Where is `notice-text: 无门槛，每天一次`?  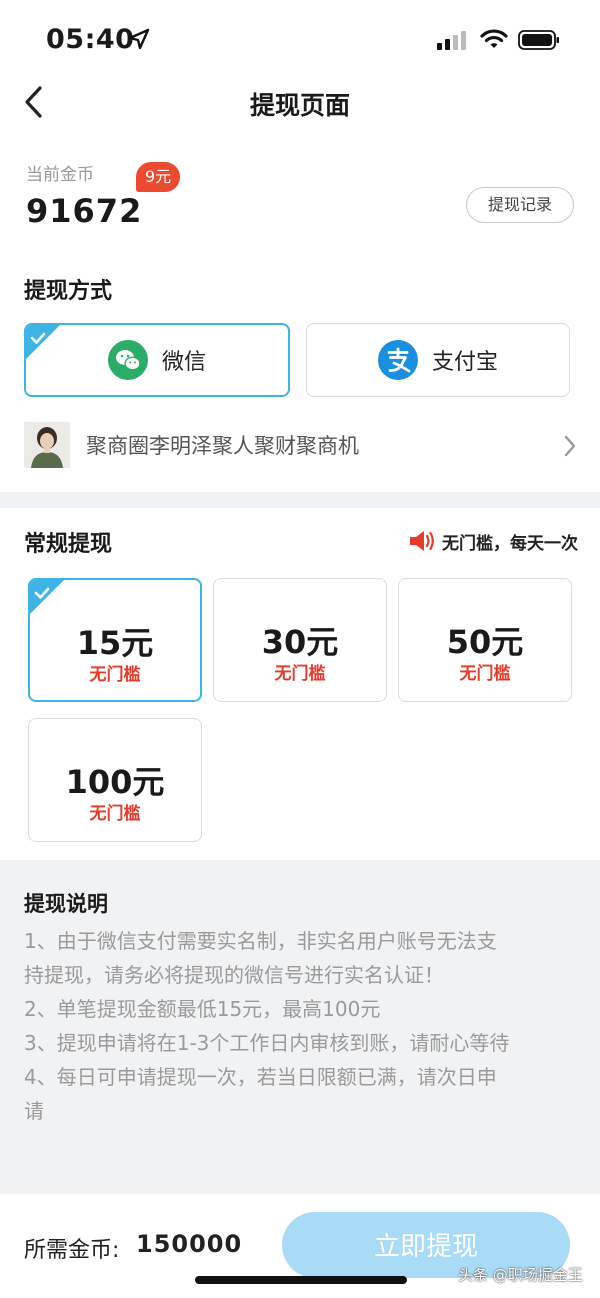
notice-text: 无门槛，每天一次 is located at coordinates (510, 543).